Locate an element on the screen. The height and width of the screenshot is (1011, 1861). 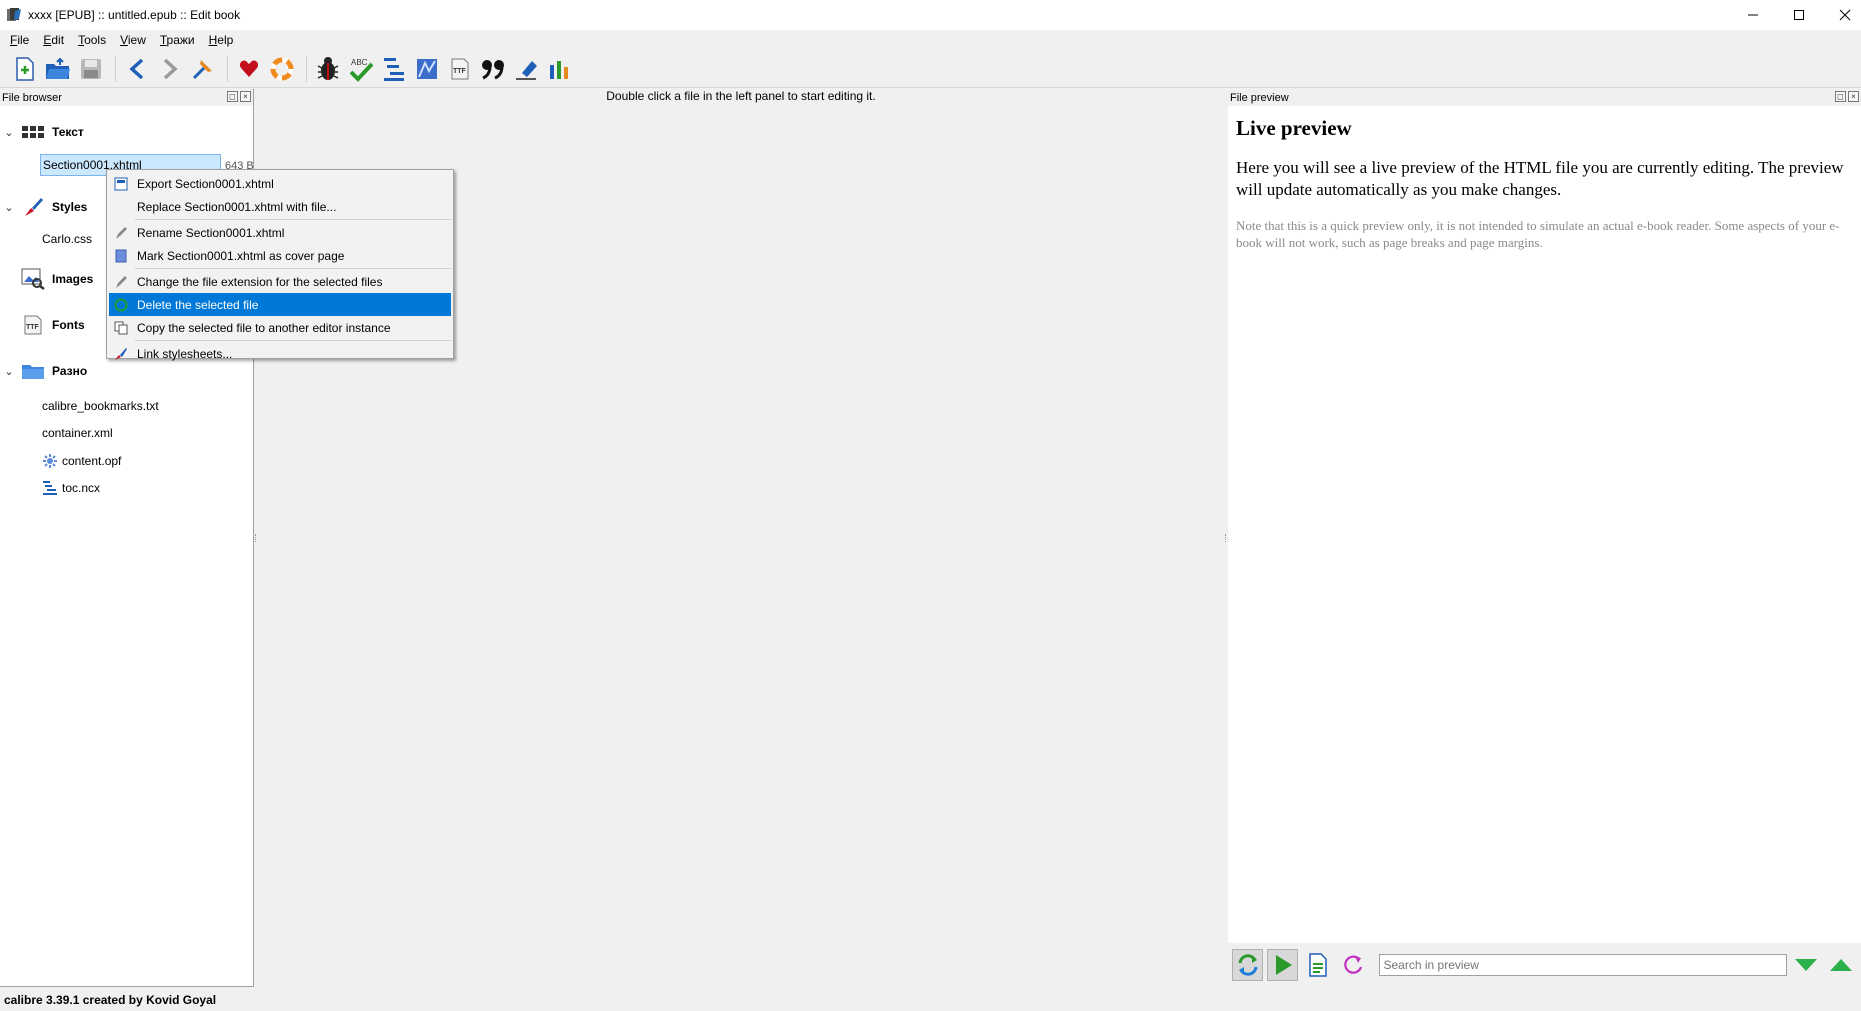
auto-reload-button is located at coordinates (1248, 965).